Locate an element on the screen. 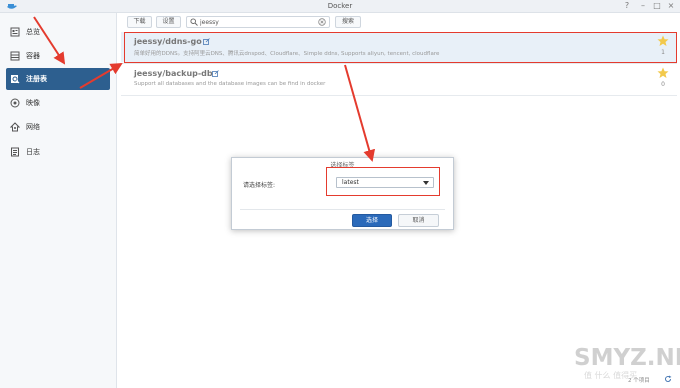 The height and width of the screenshot is (388, 680). sidebar-item-overview: 总览 is located at coordinates (58, 32).